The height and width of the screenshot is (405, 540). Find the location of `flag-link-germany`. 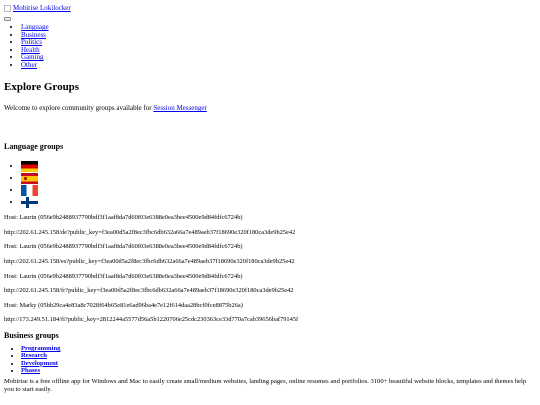

flag-link-germany is located at coordinates (29, 167).